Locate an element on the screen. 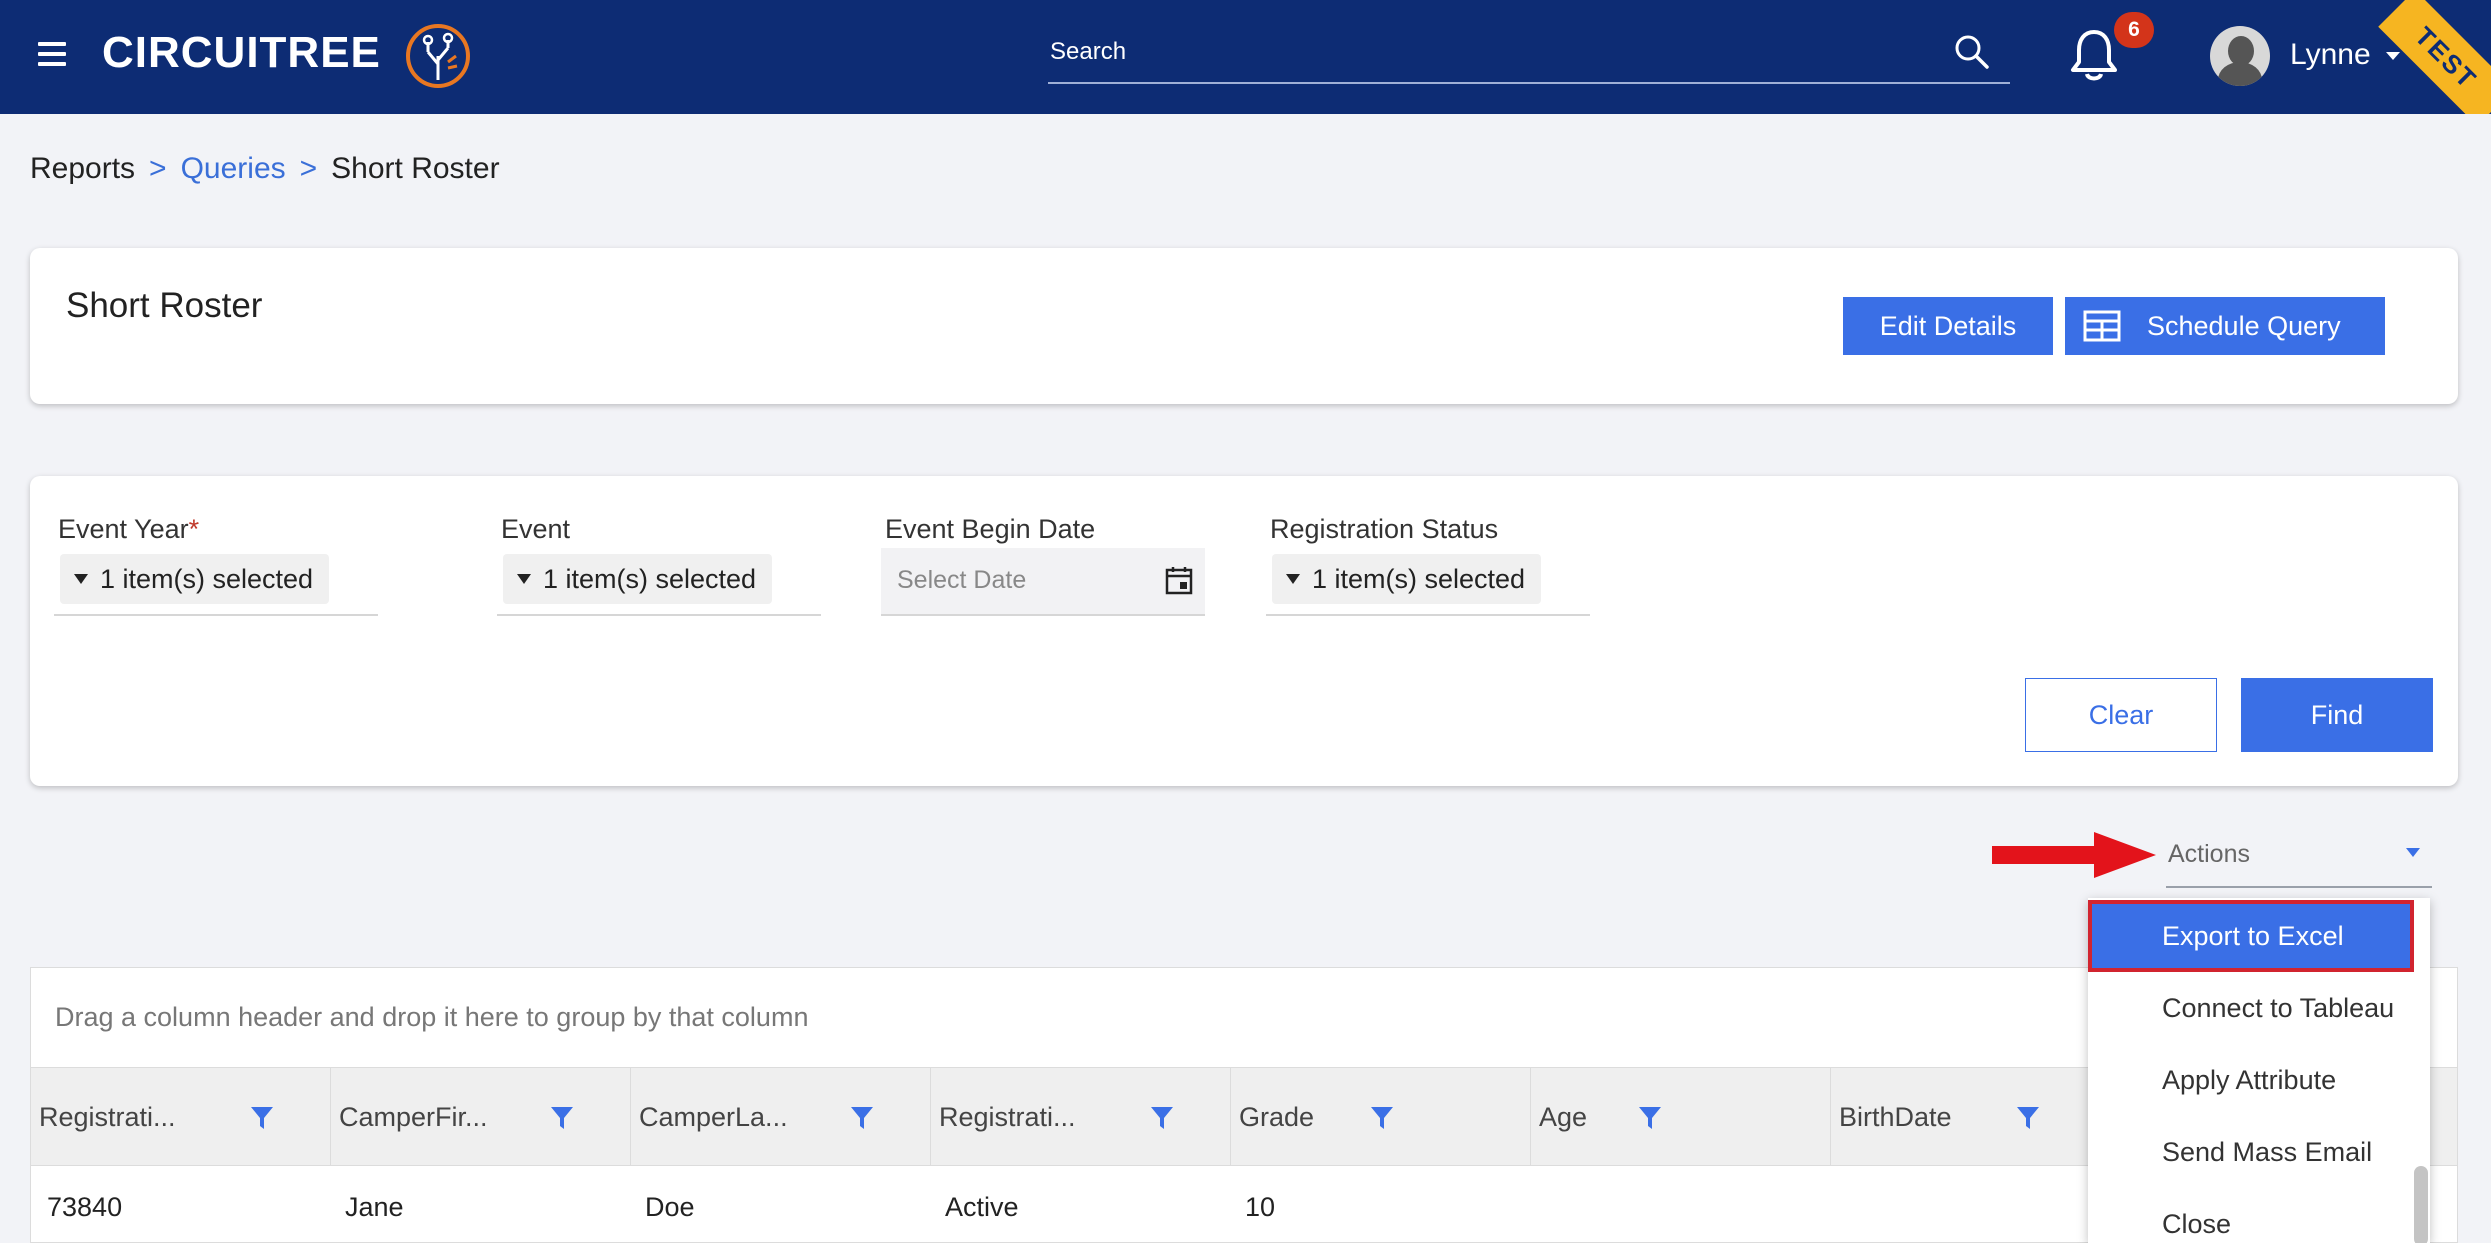 The image size is (2491, 1243). column-header: Grade is located at coordinates (1381, 1117).